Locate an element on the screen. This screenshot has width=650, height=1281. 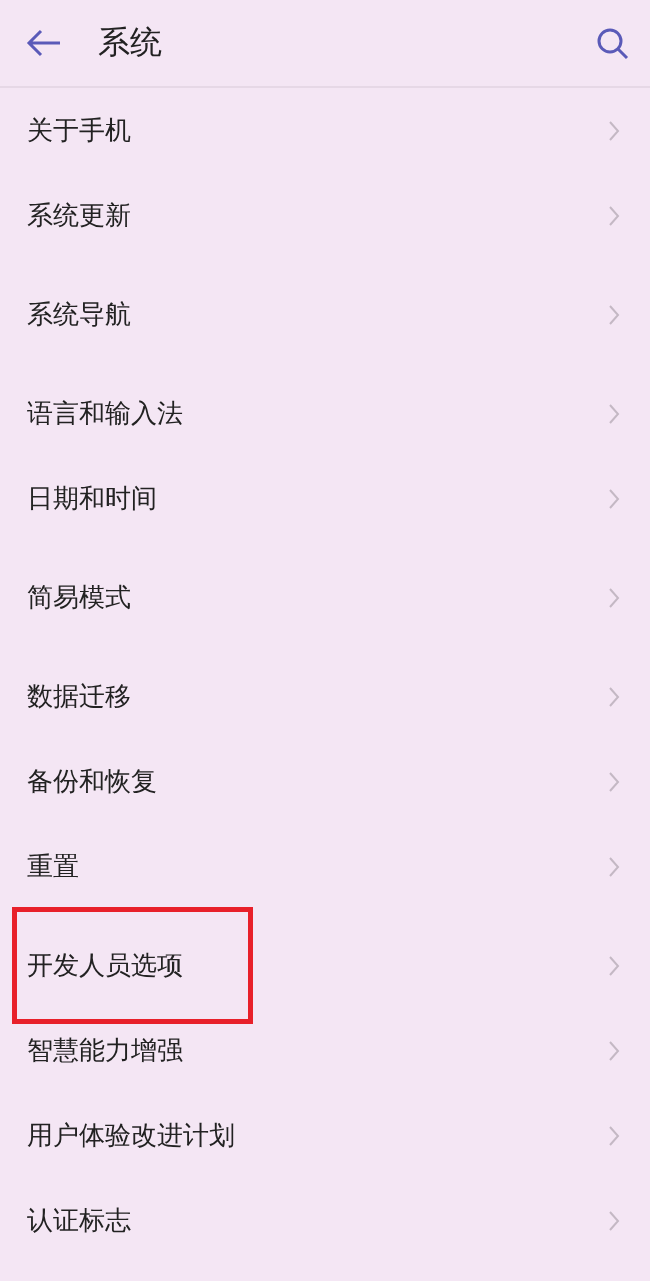
settings-item: 备份和恢复 is located at coordinates (325, 781).